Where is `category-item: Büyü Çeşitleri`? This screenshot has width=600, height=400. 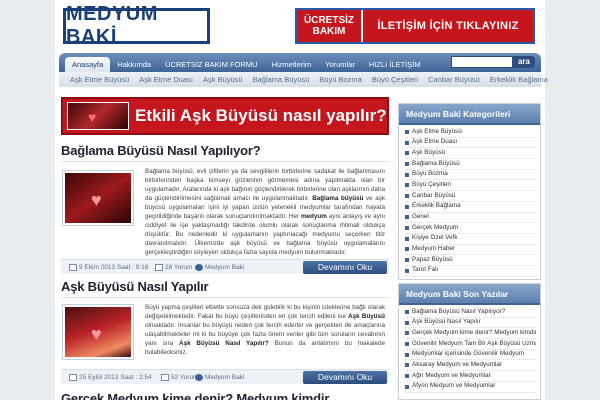 category-item: Büyü Çeşitleri is located at coordinates (470, 186).